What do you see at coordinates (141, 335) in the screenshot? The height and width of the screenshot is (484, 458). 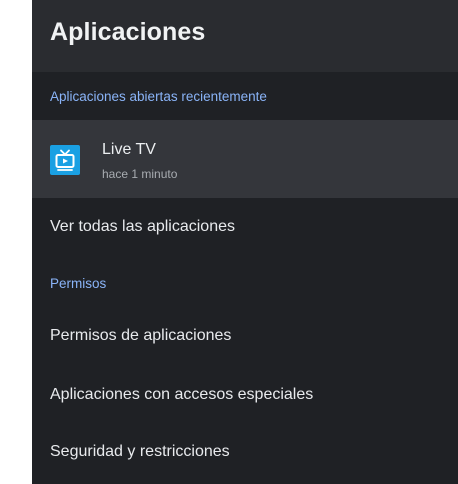 I see `app-permissions-label: Permisos de aplicaciones` at bounding box center [141, 335].